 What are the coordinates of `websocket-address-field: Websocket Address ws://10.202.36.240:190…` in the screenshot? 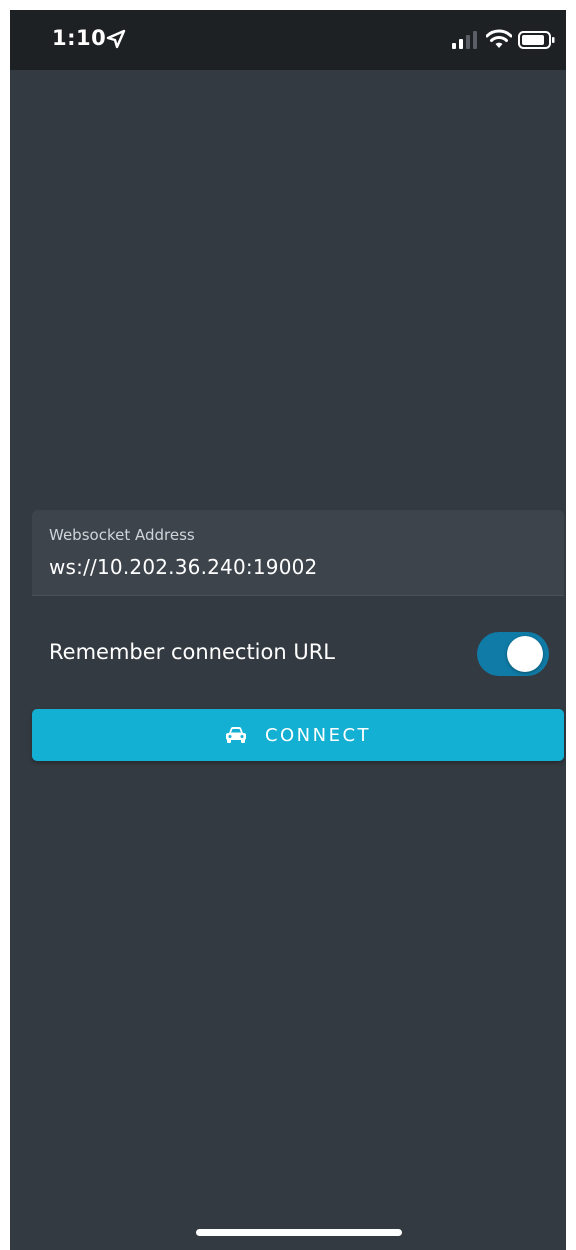 It's located at (298, 553).